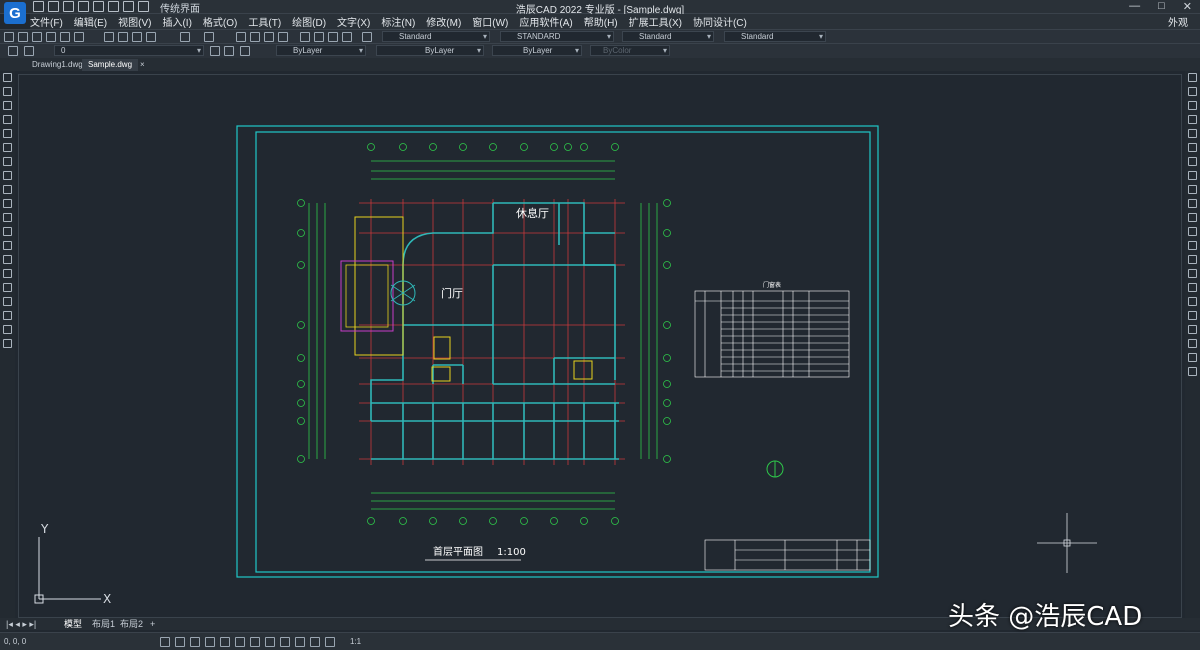 This screenshot has height=650, width=1200. What do you see at coordinates (398, 21) in the screenshot?
I see `menu-dimension: 标注(N)` at bounding box center [398, 21].